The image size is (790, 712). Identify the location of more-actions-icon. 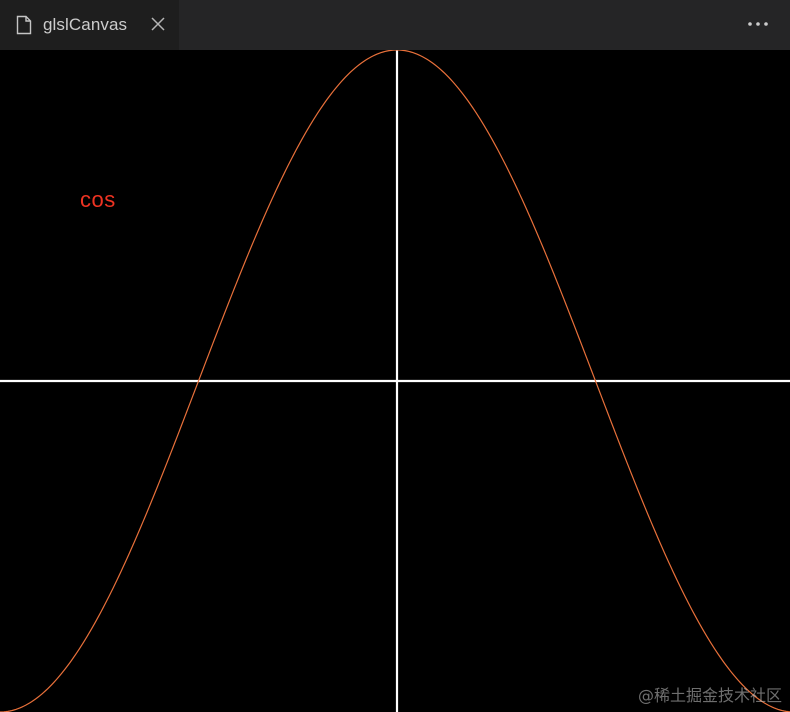
(758, 24).